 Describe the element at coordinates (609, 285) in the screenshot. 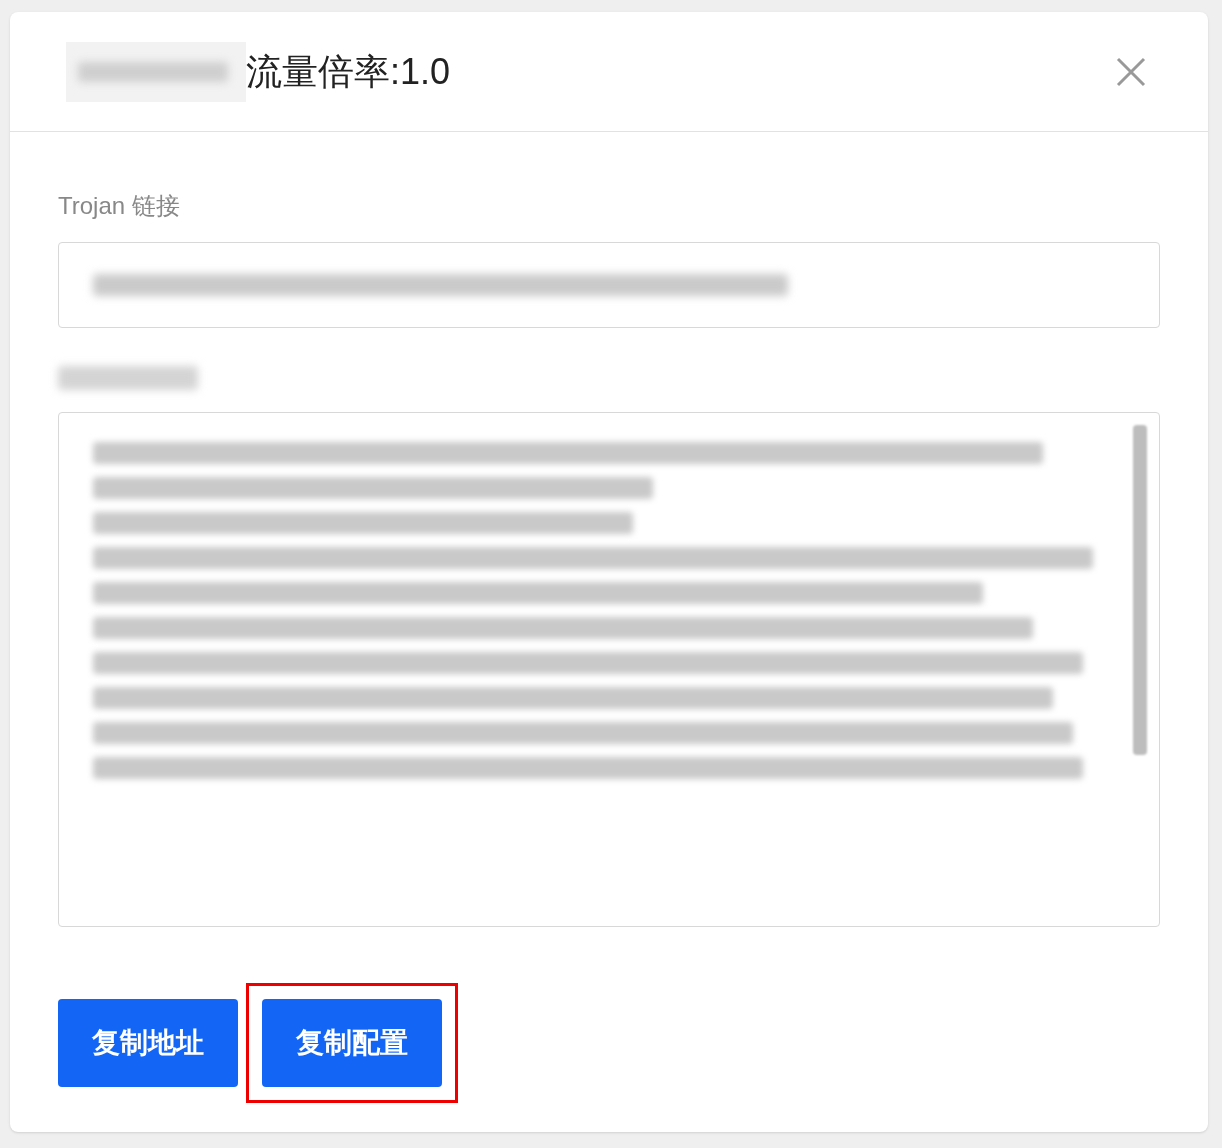

I see `link-field` at that location.